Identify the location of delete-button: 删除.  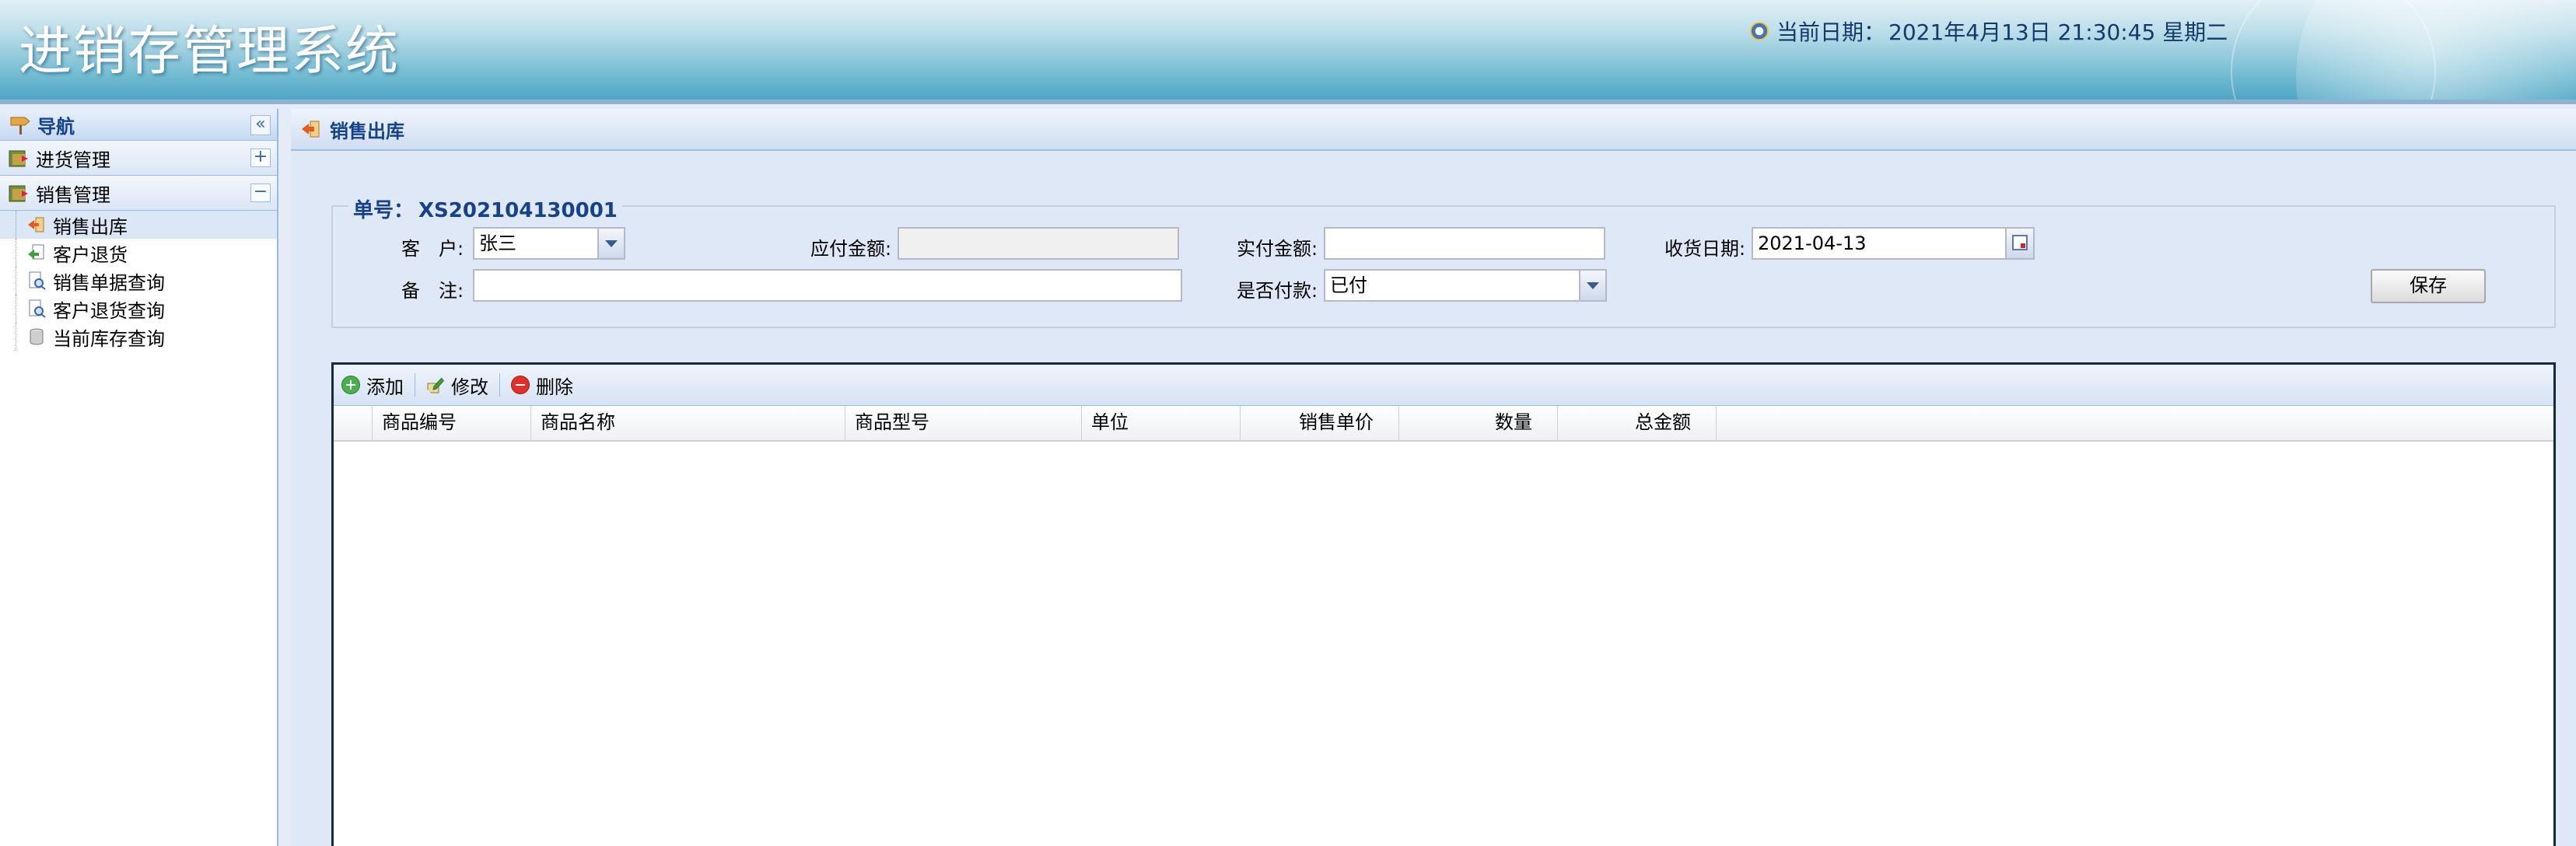
(542, 385).